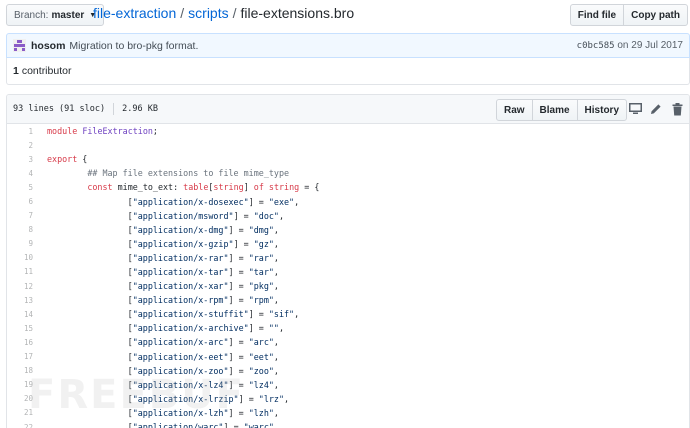 This screenshot has width=690, height=428. Describe the element at coordinates (22, 286) in the screenshot. I see `line-number: 12` at that location.